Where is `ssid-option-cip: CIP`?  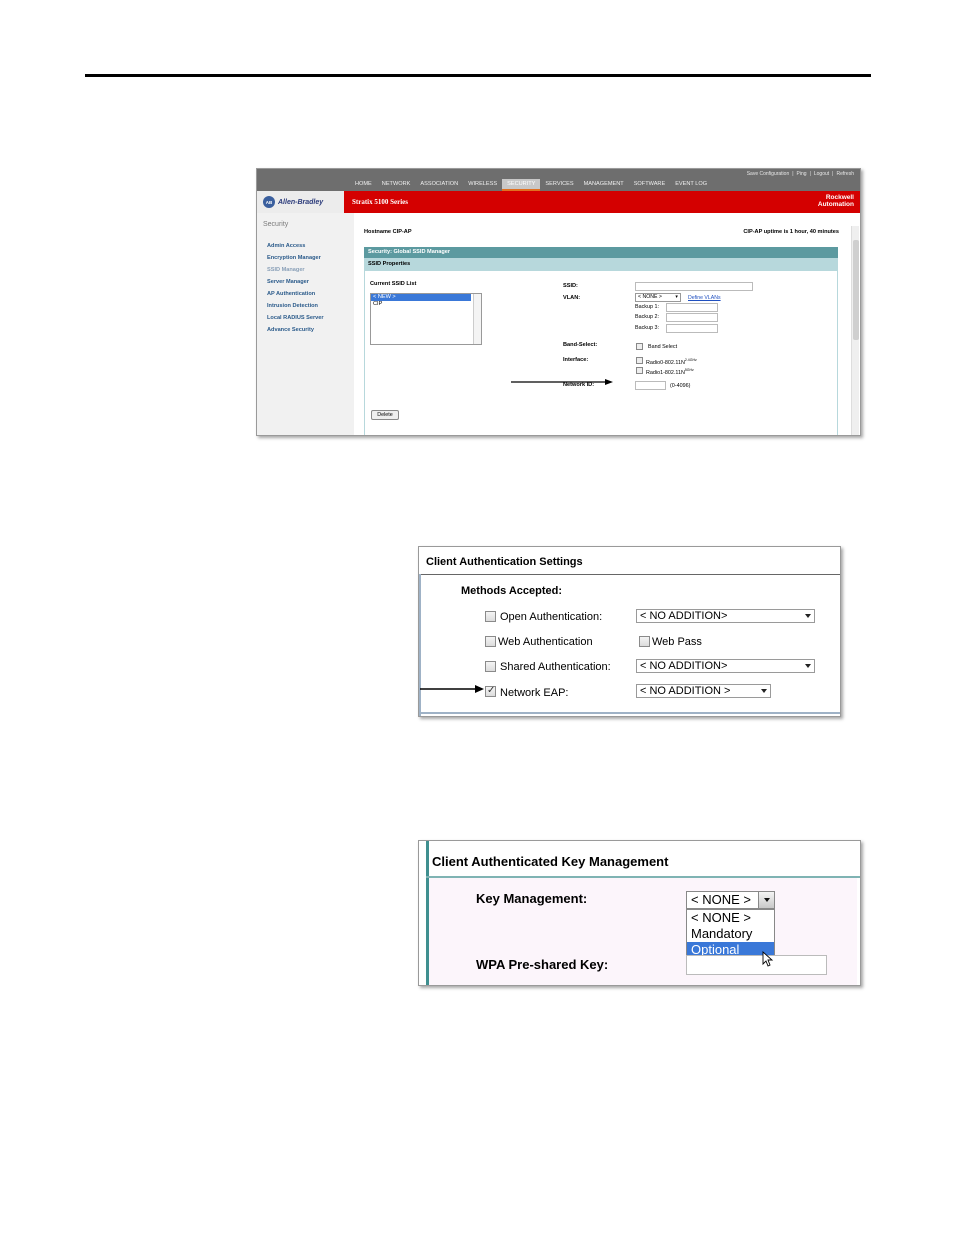
ssid-option-cip: CIP is located at coordinates (426, 304).